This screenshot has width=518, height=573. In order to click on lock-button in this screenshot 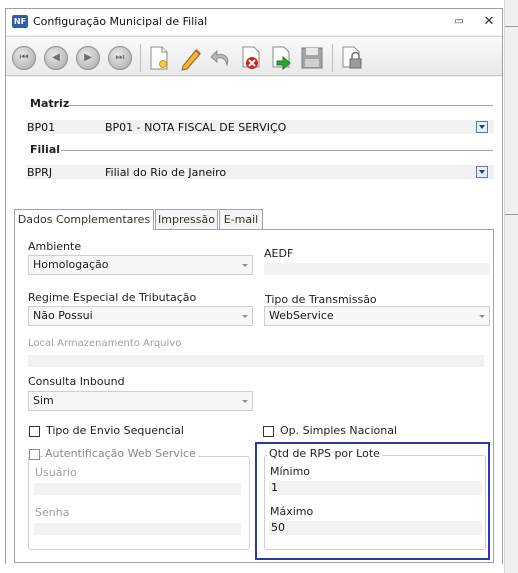, I will do `click(352, 58)`.